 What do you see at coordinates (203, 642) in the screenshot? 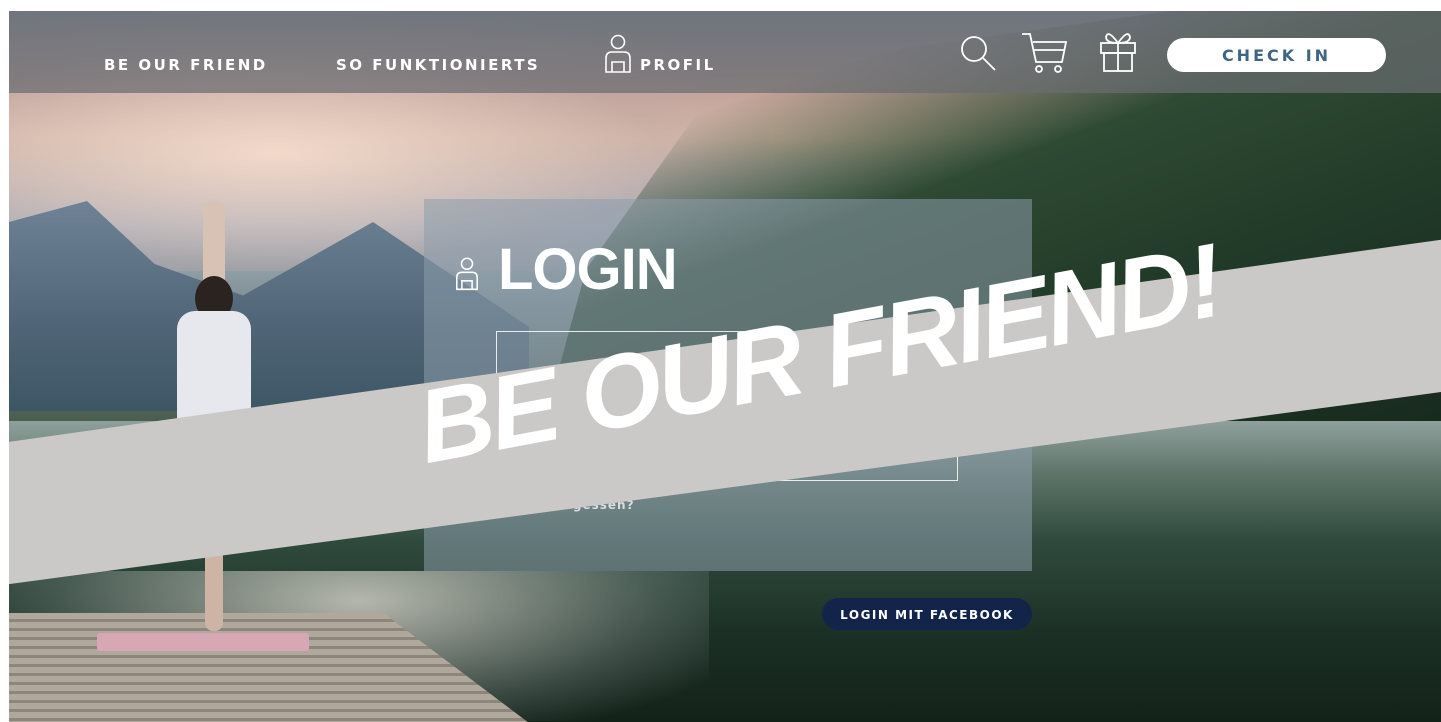
I see `yoga-mat` at bounding box center [203, 642].